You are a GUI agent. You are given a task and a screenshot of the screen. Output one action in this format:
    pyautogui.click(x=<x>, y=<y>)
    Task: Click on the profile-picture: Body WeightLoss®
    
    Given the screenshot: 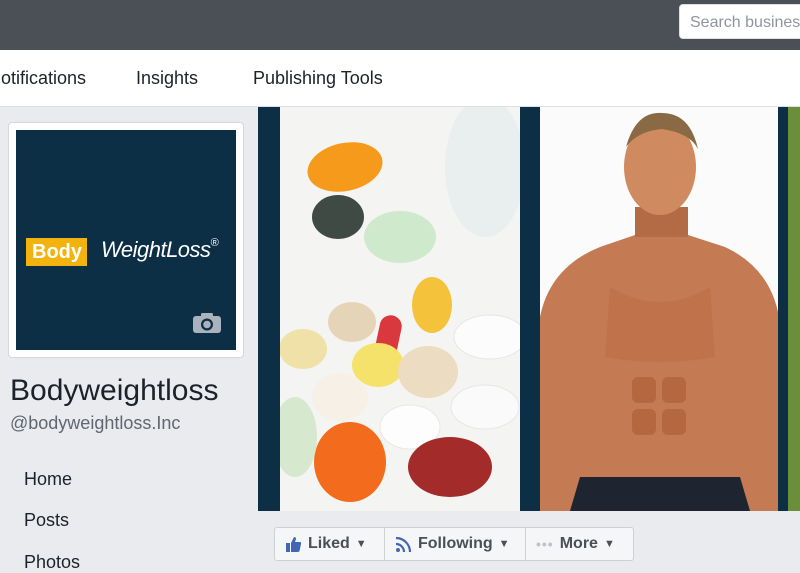 What is the action you would take?
    pyautogui.click(x=126, y=240)
    